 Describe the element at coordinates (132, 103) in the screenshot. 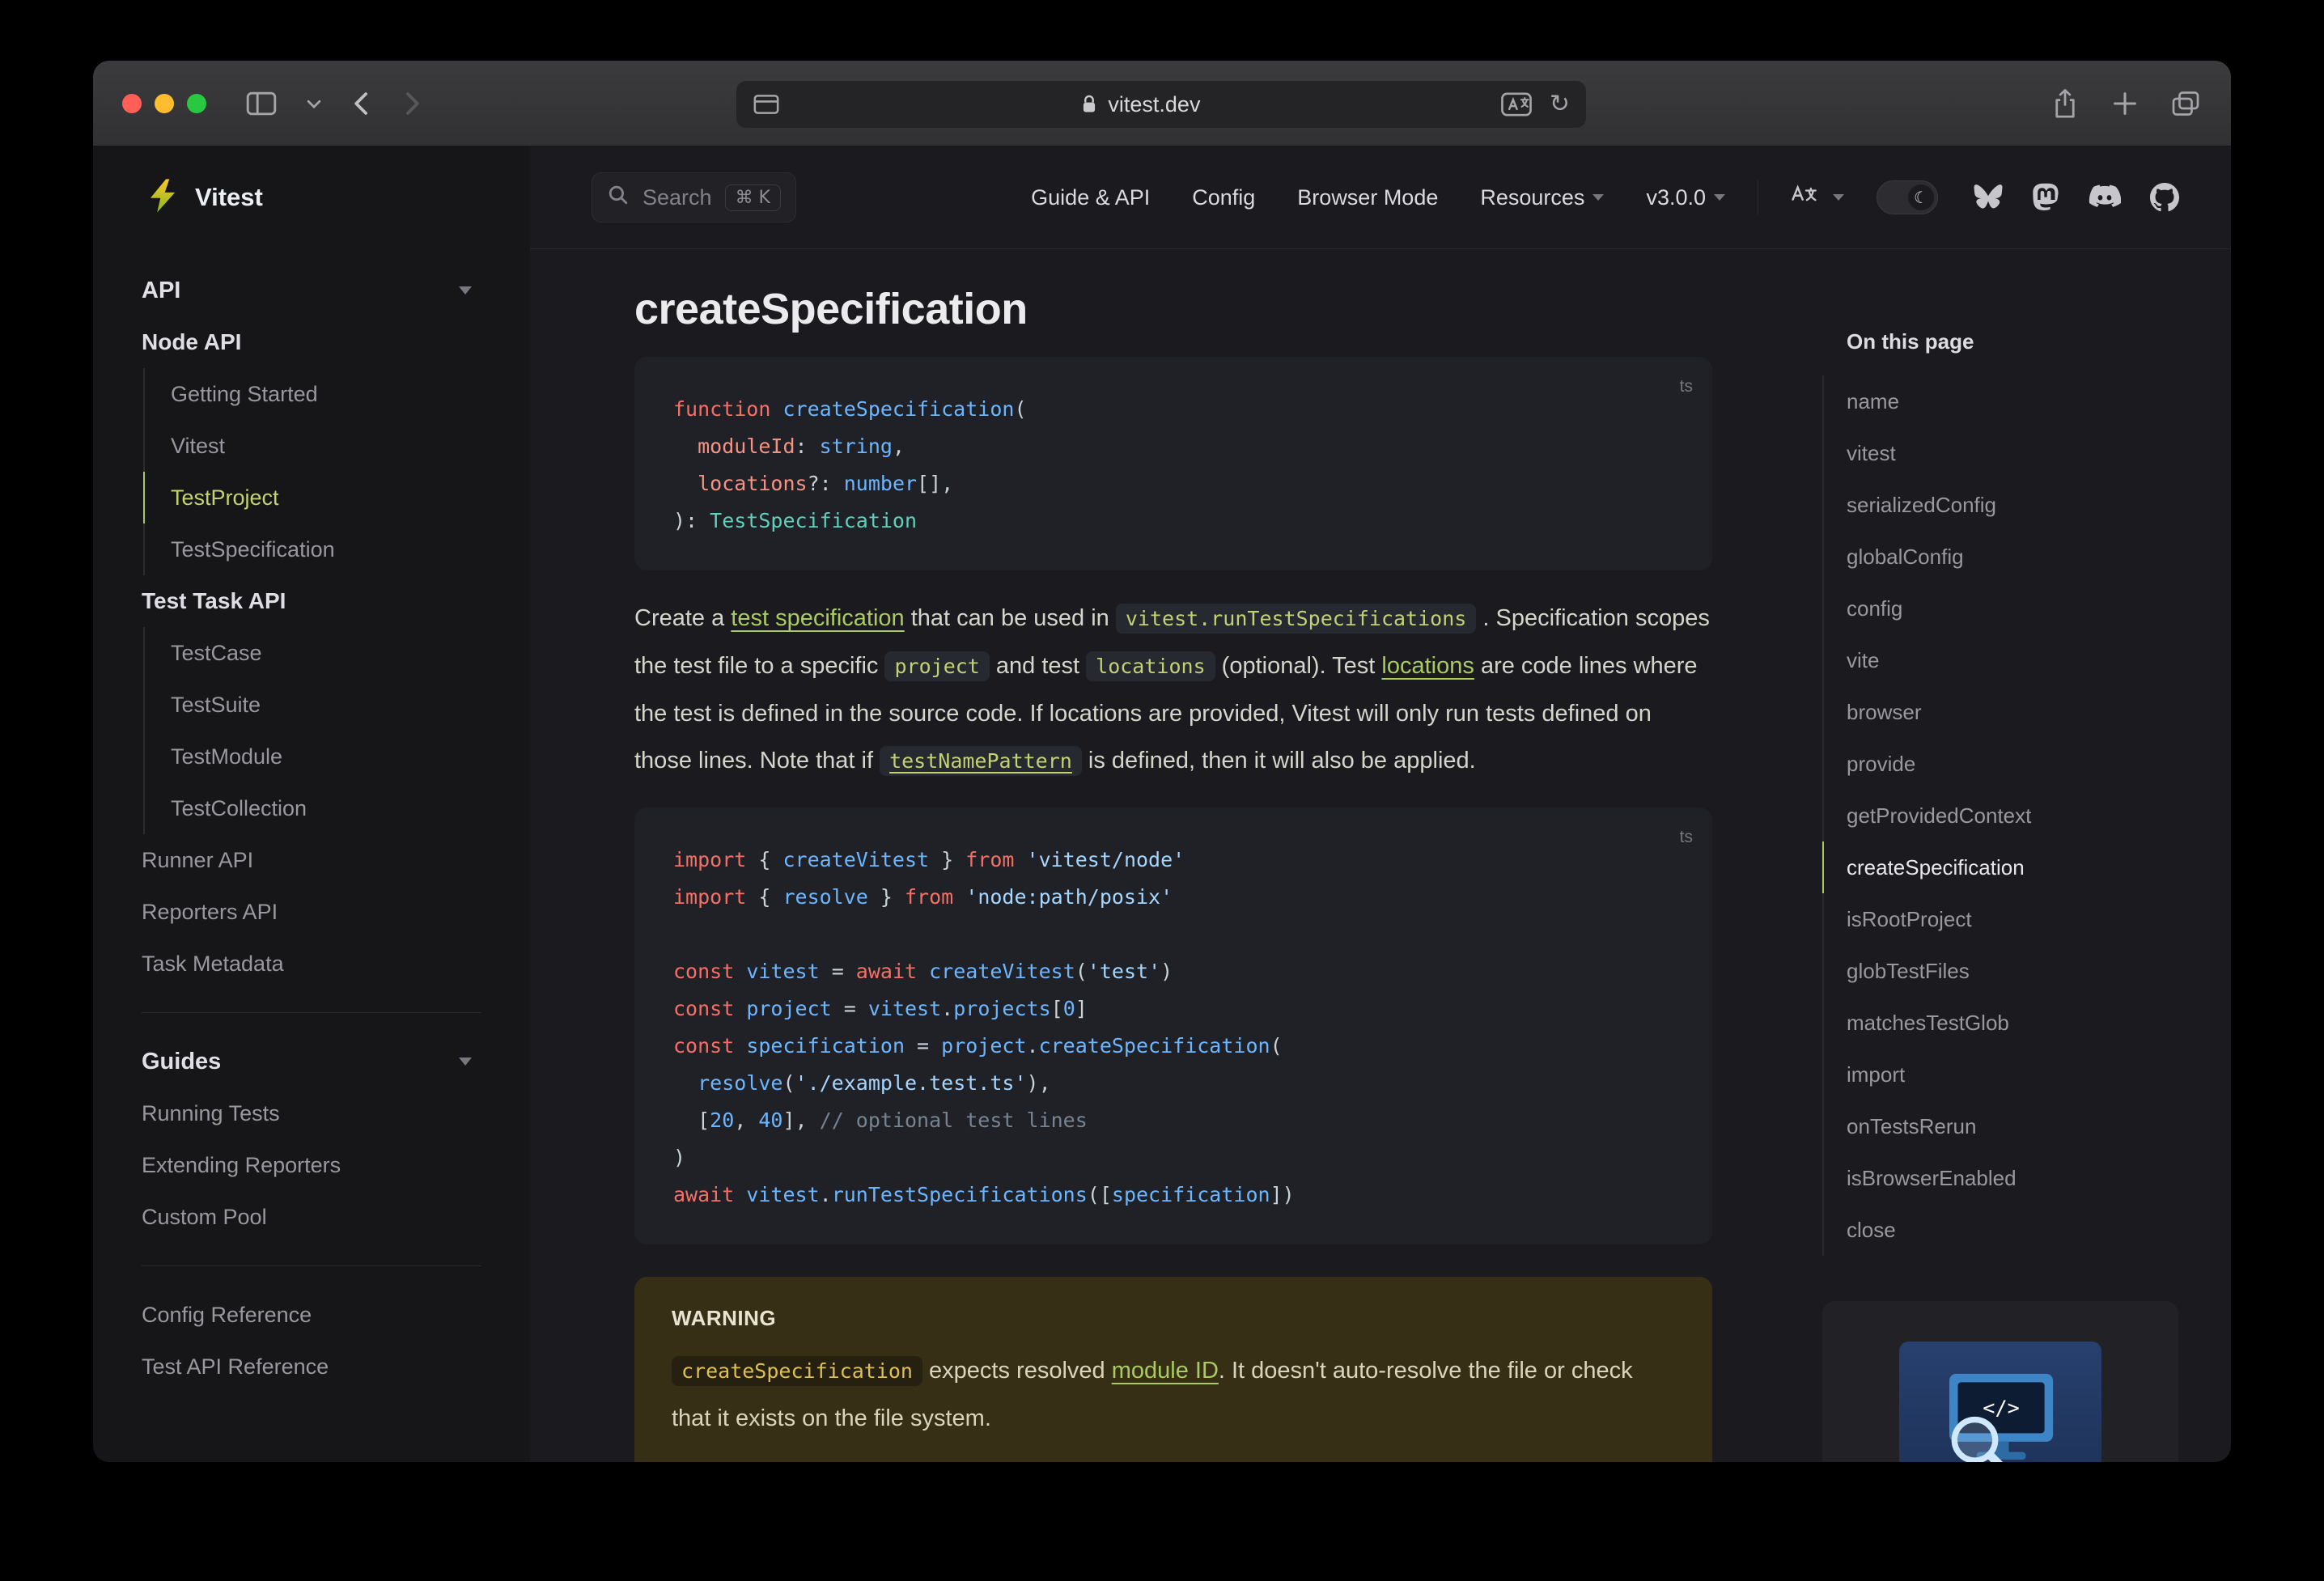

I see `close-window-button` at that location.